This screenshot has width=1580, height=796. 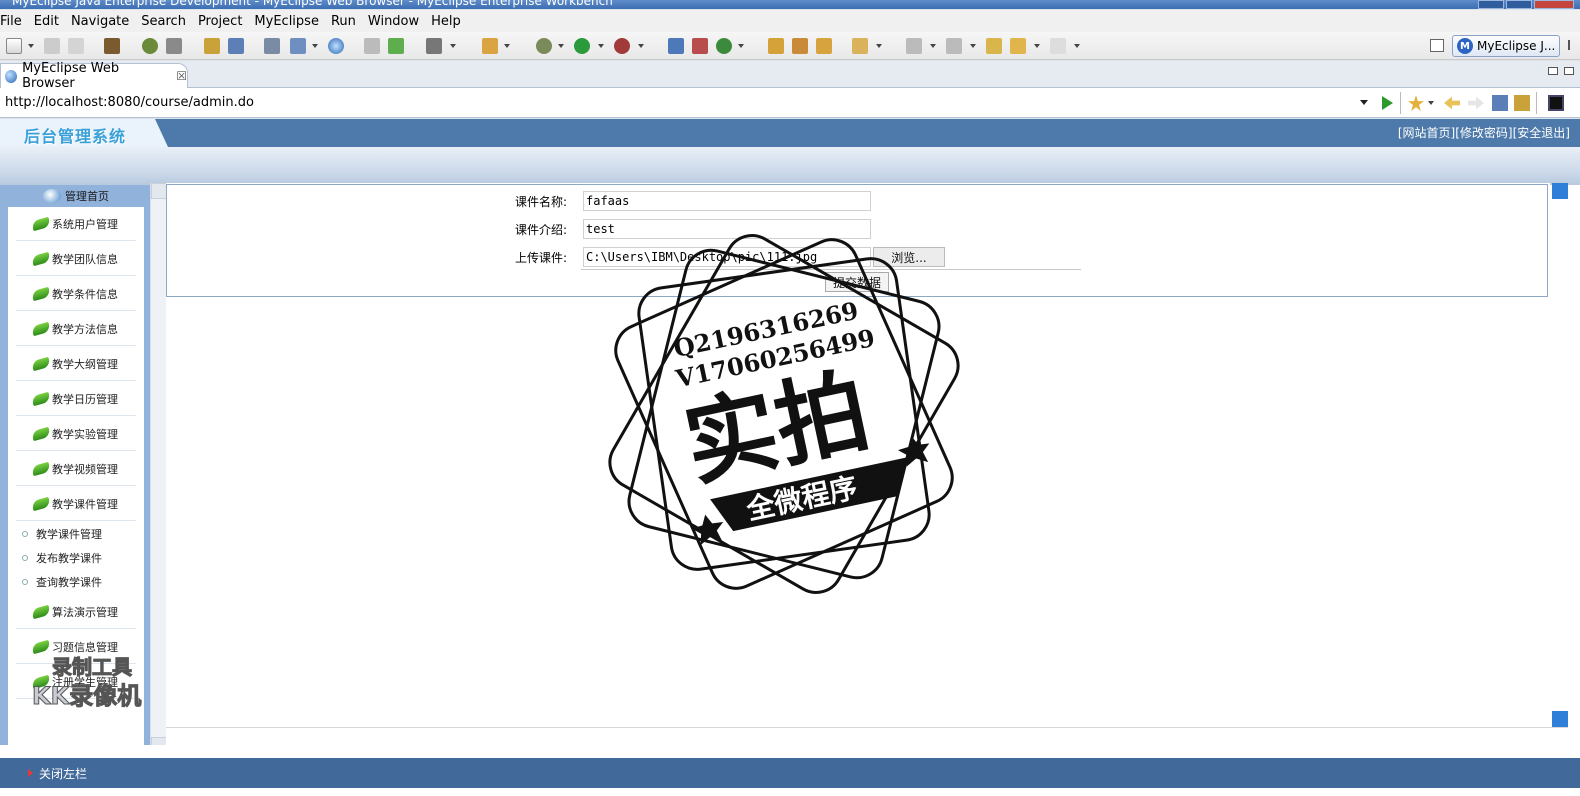 I want to click on sidebar-item-experiments: 教学实验管理, so click(x=76, y=434).